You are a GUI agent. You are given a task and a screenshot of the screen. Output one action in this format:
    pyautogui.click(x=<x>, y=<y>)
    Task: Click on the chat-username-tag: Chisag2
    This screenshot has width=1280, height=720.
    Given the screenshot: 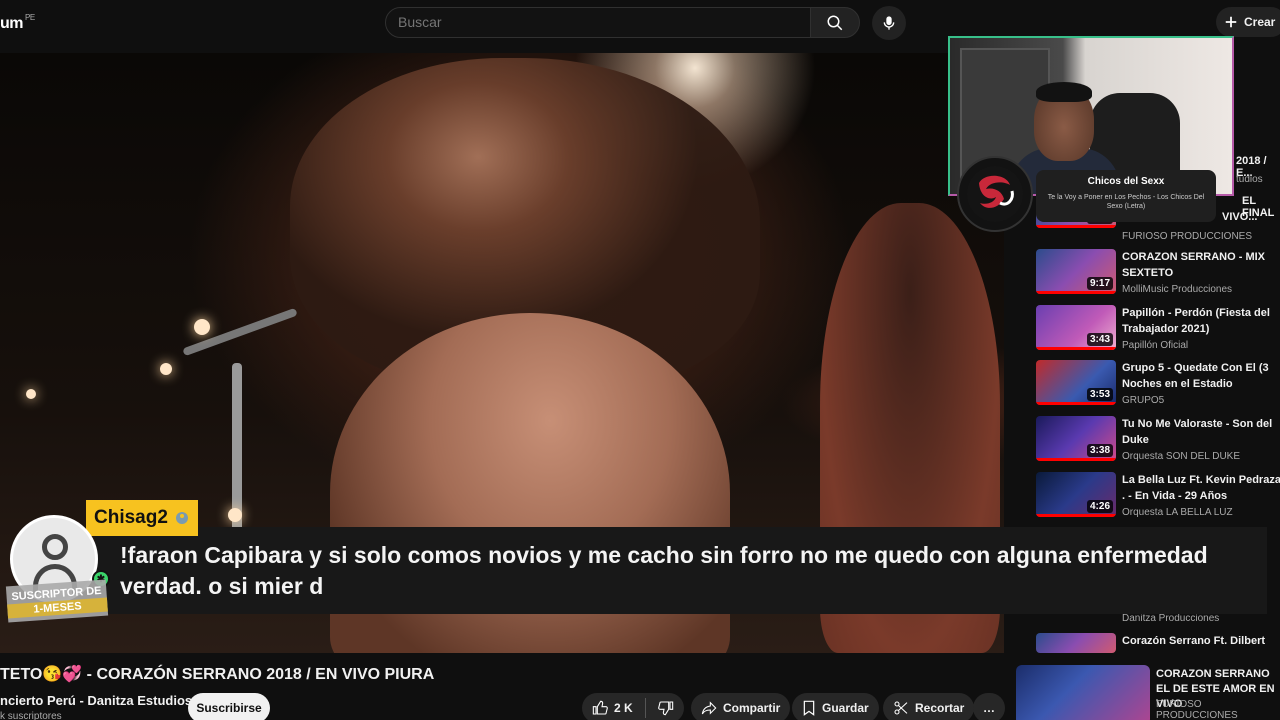 What is the action you would take?
    pyautogui.click(x=142, y=518)
    